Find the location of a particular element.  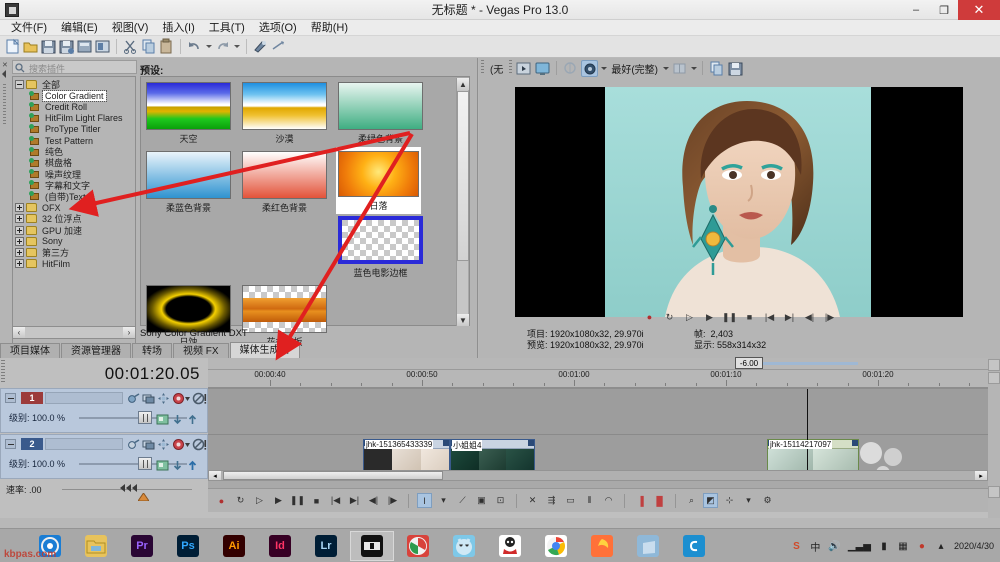

preset-item: 蓝色电影边框 is located at coordinates (380, 247).